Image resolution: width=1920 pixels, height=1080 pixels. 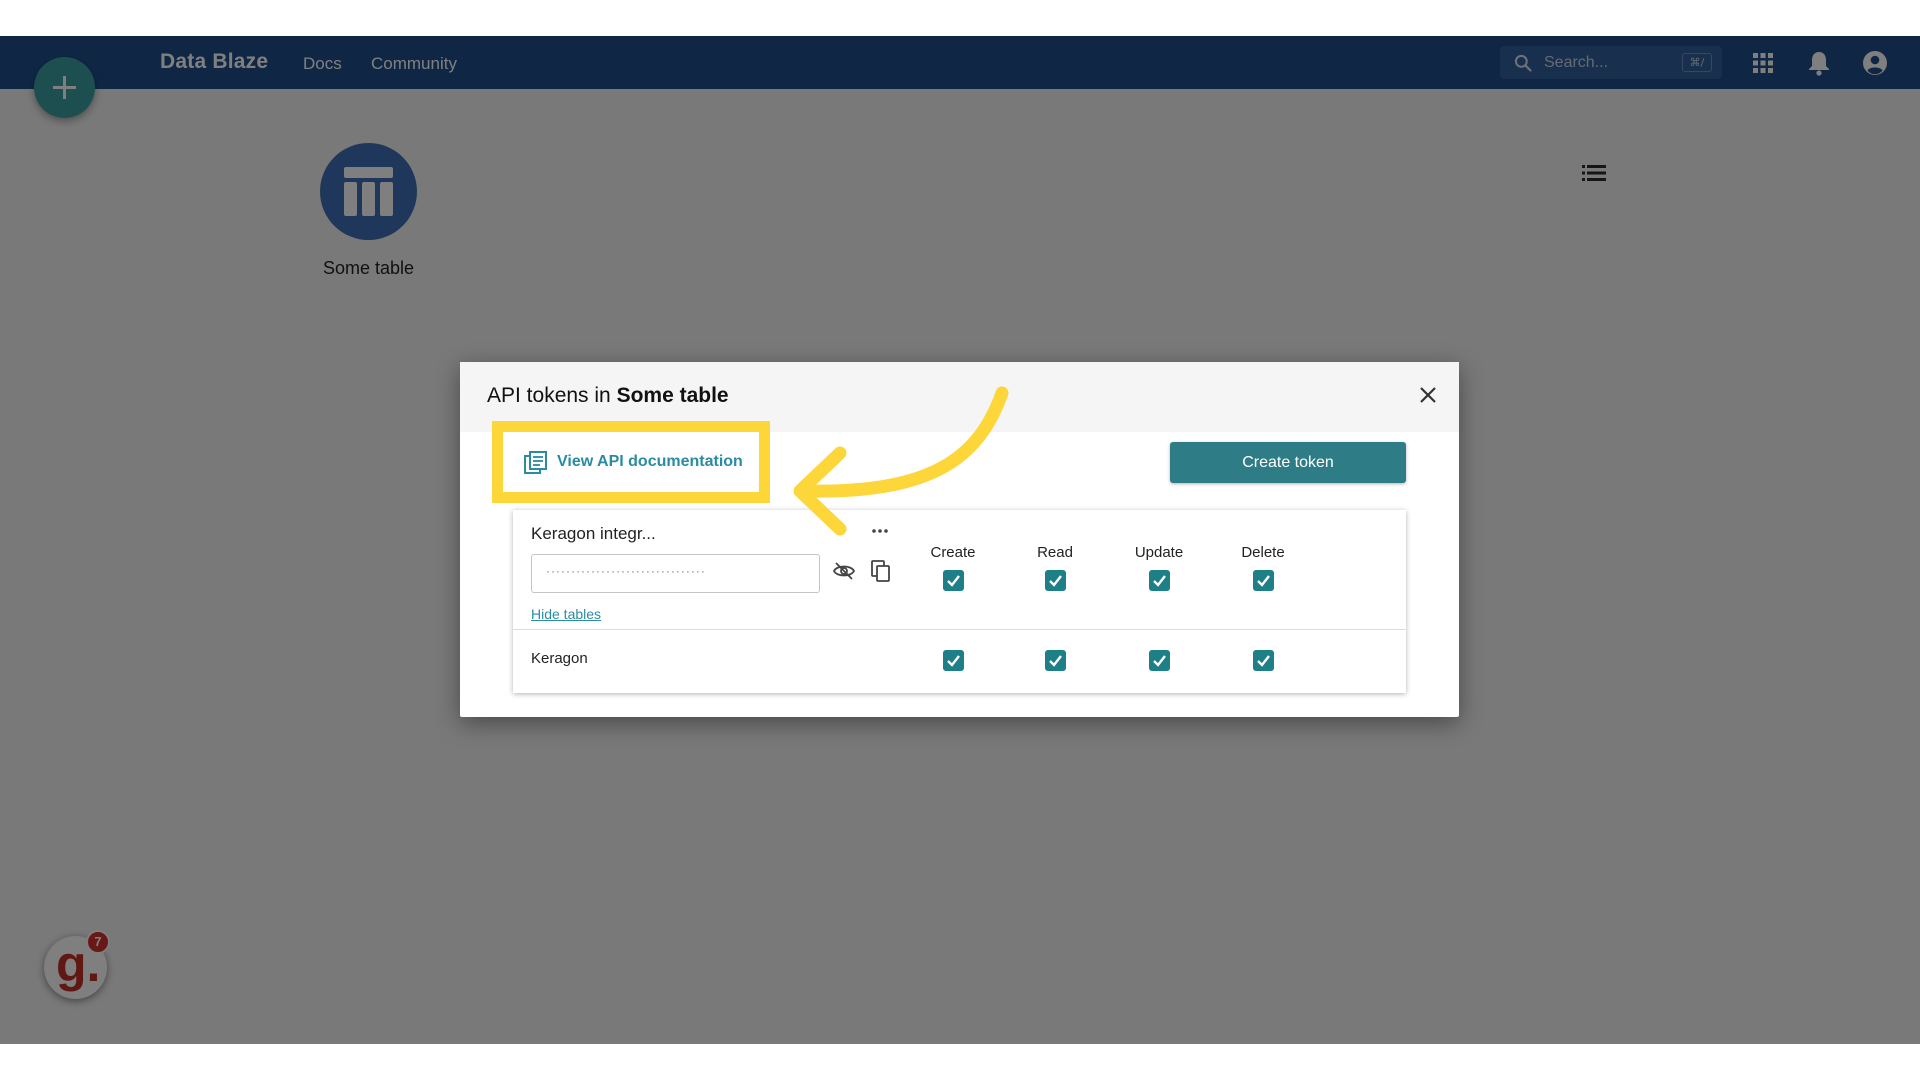 What do you see at coordinates (1263, 552) in the screenshot?
I see `permission-header-delete: Delete` at bounding box center [1263, 552].